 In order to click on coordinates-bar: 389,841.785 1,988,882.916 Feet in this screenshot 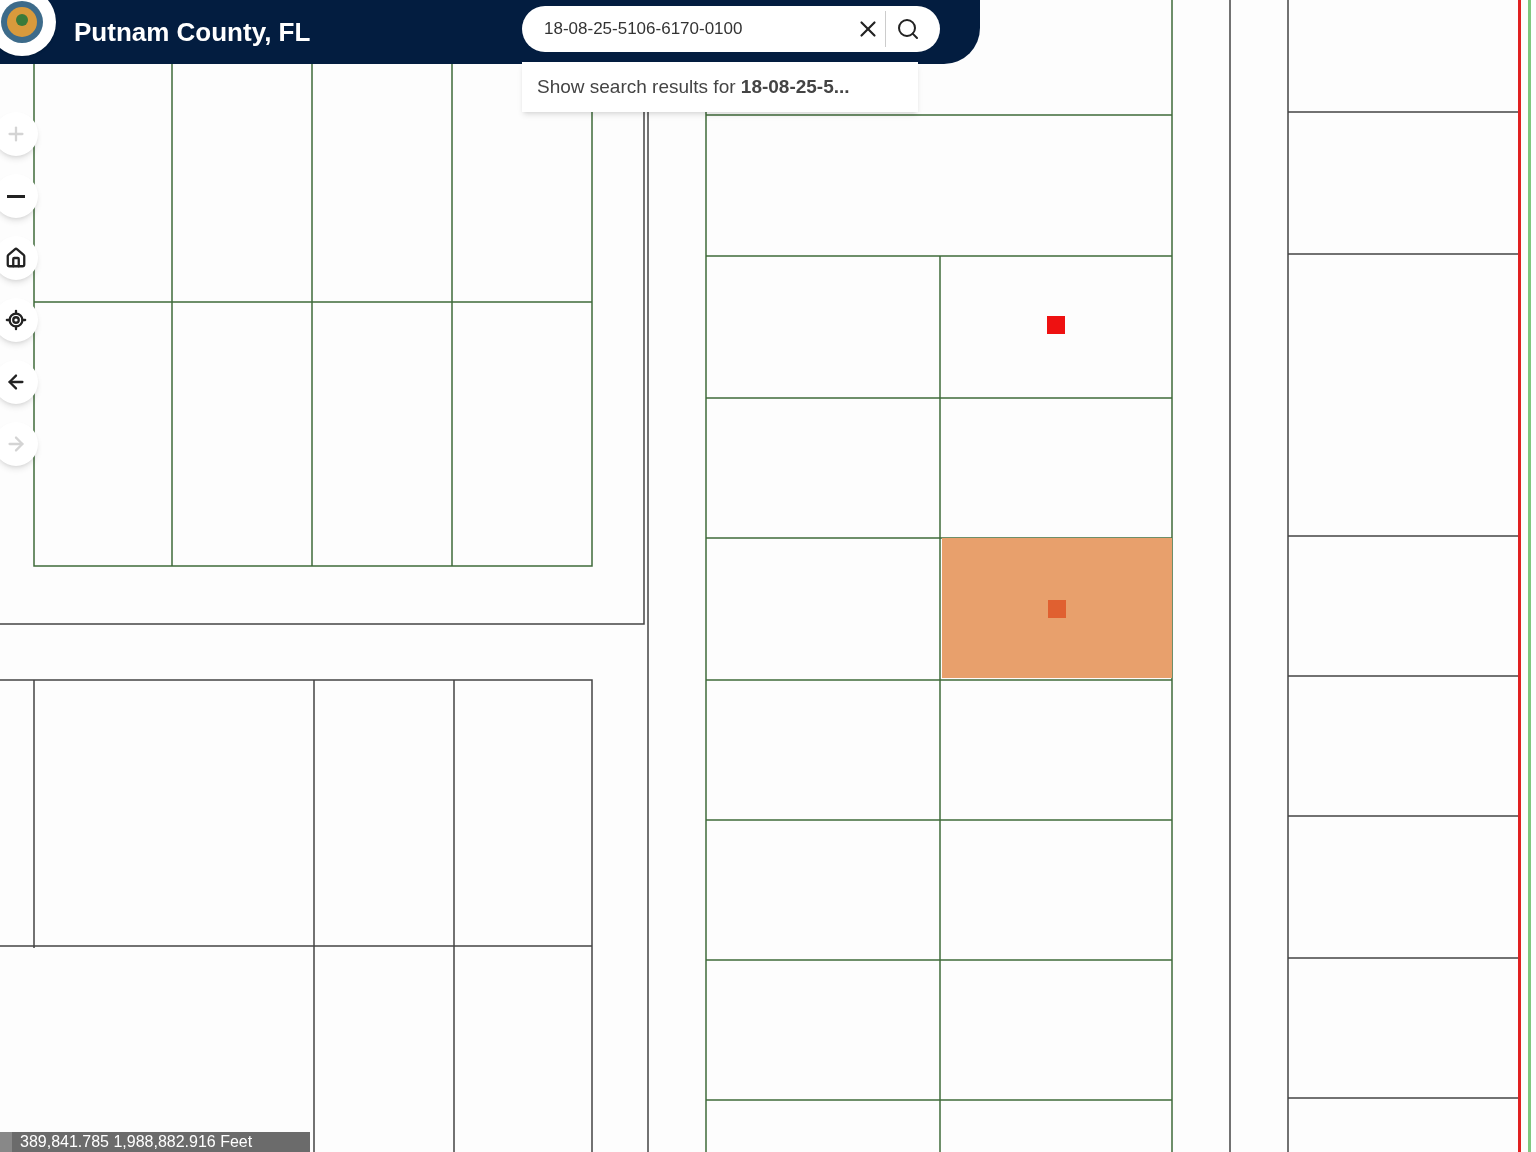, I will do `click(155, 1142)`.